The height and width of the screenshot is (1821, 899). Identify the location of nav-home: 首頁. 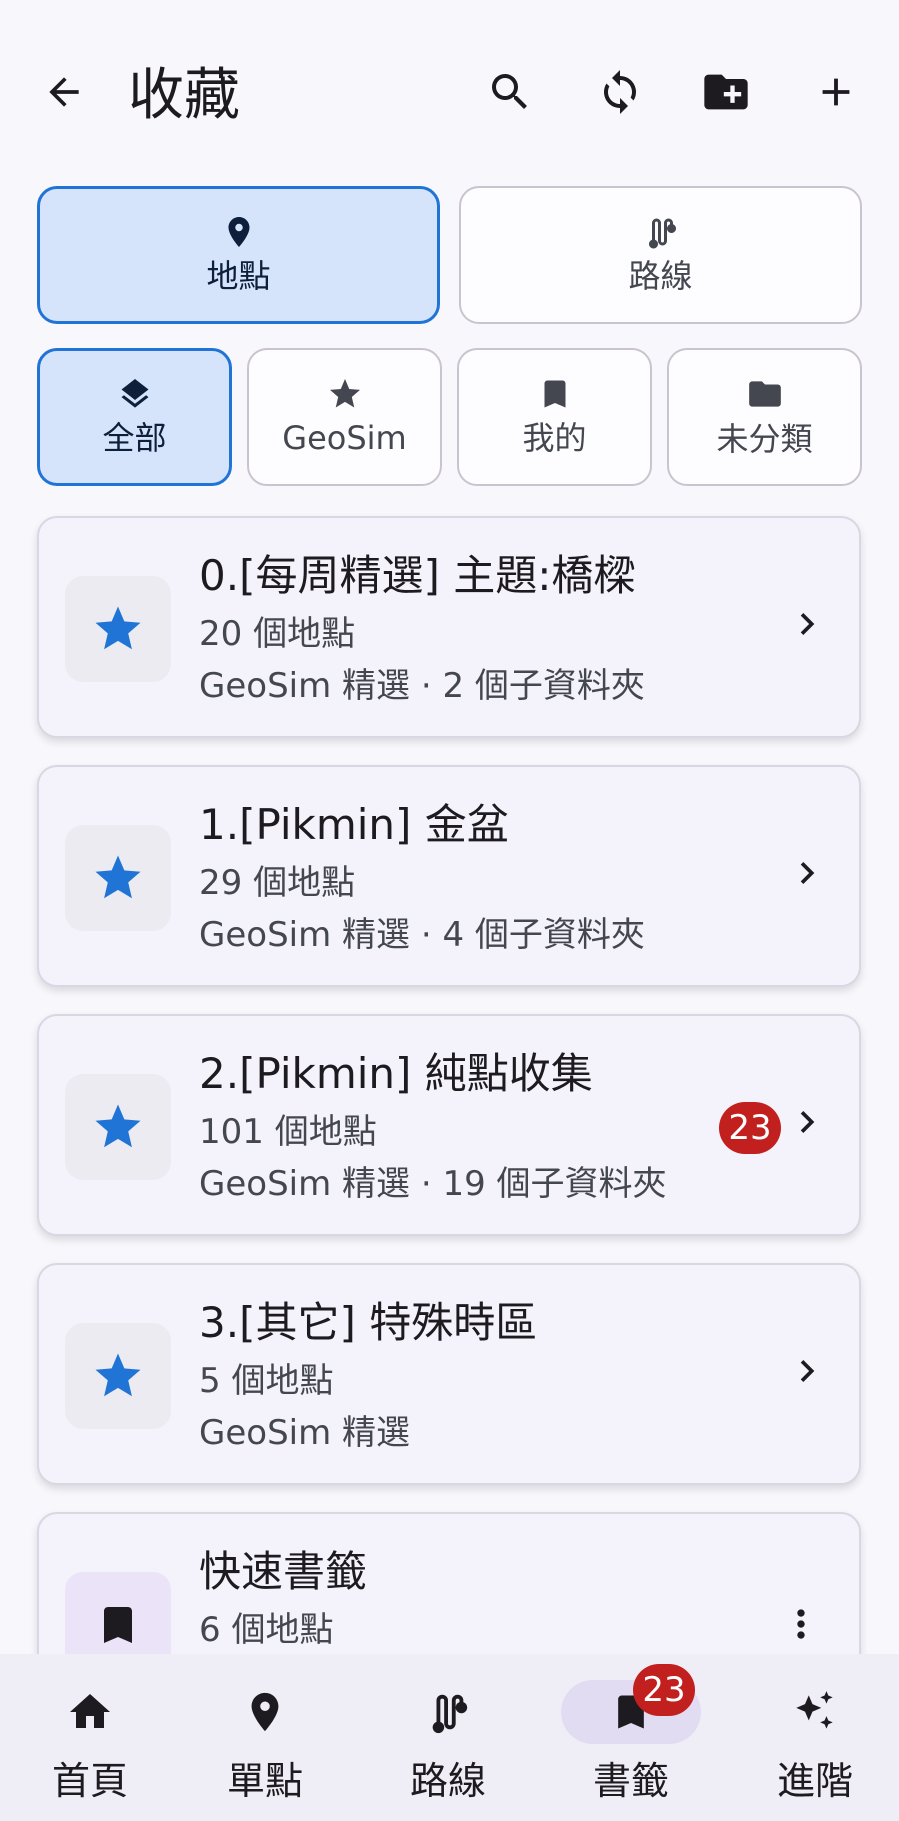
(90, 1737).